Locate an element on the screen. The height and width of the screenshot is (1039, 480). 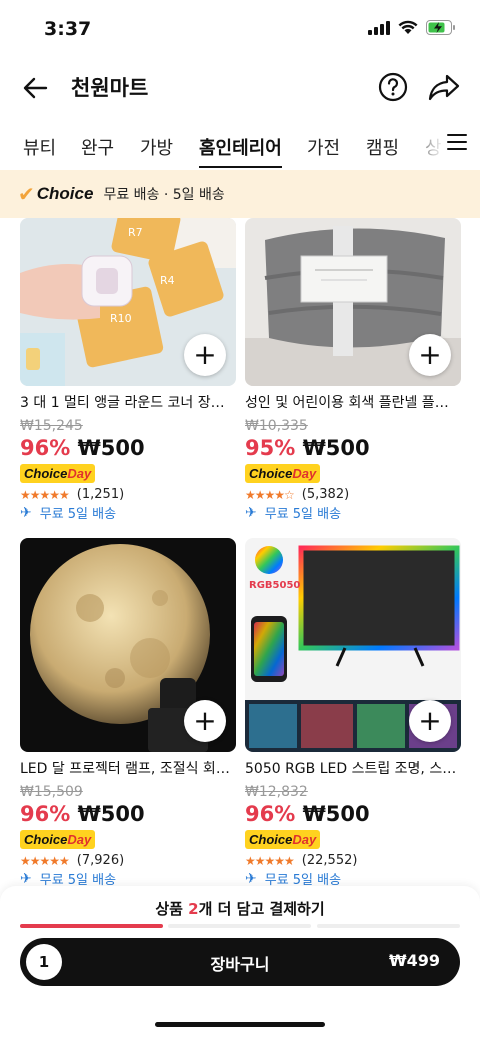
choice-shipping-desc: 무료 배송 · 5일 배송 is located at coordinates (164, 195).